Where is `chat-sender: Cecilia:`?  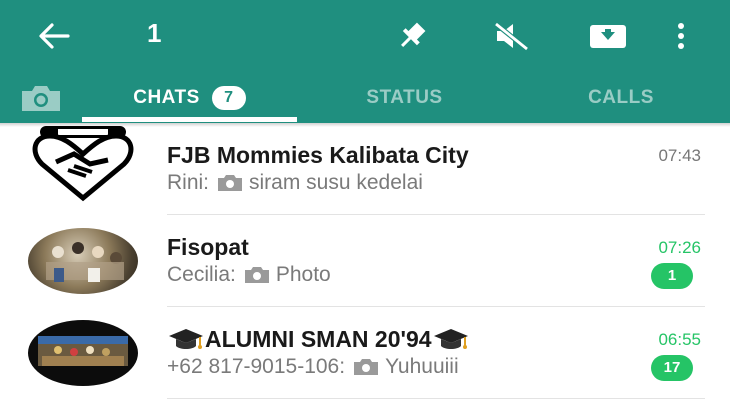
chat-sender: Cecilia: is located at coordinates (201, 274).